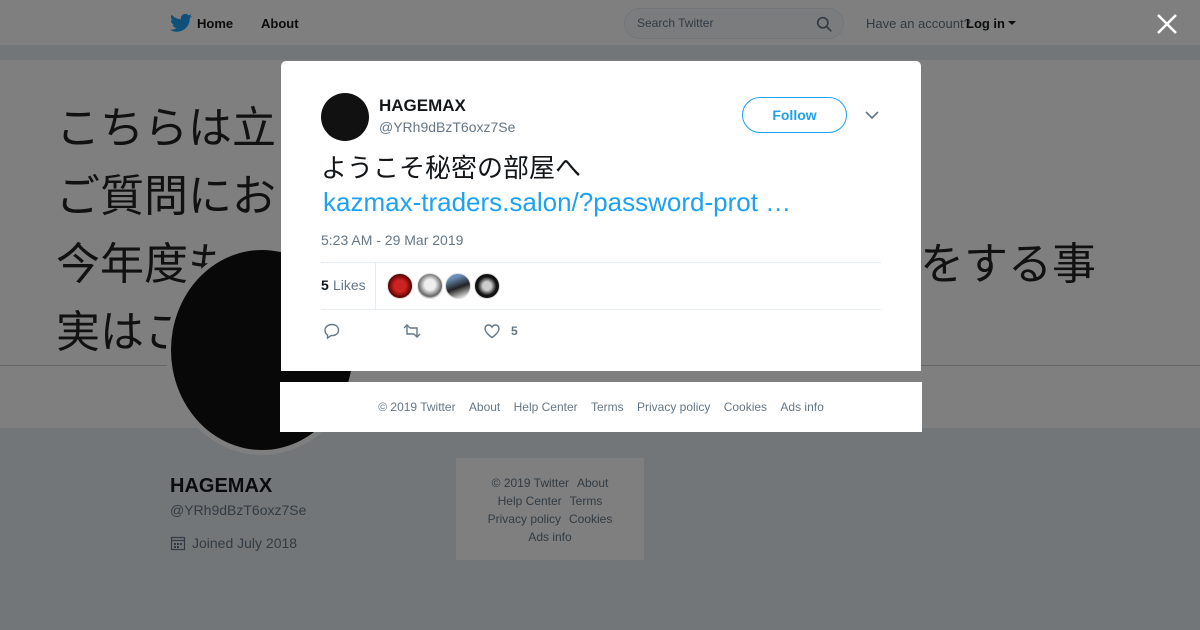 Image resolution: width=1200 pixels, height=630 pixels. I want to click on tweet-timestamp: 5:23 AM - 29 Mar 2019, so click(392, 240).